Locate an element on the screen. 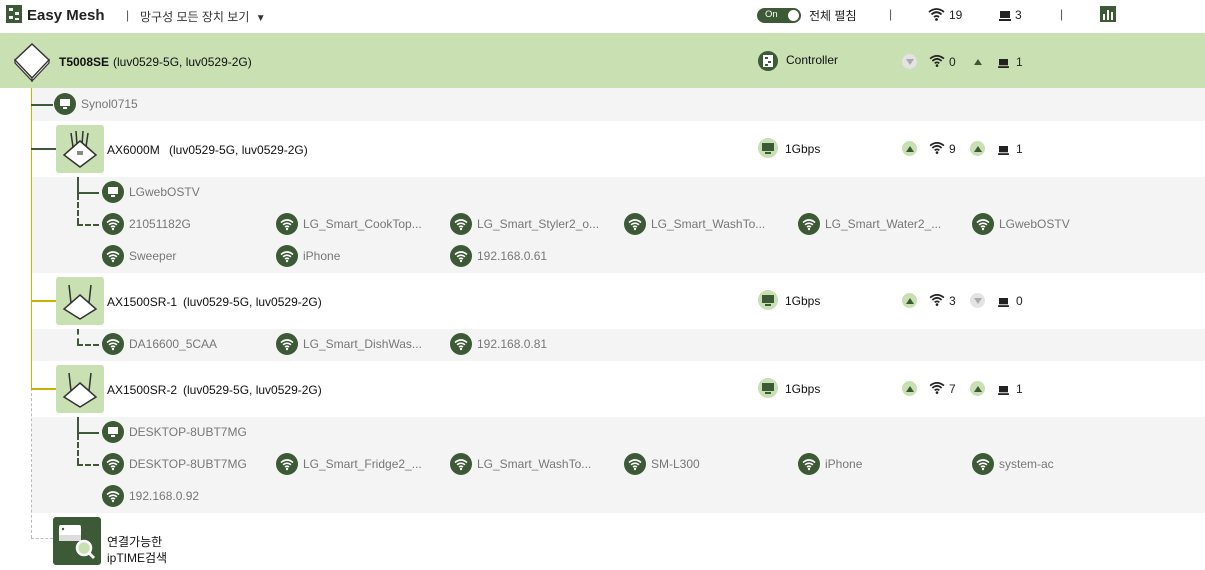 The height and width of the screenshot is (570, 1205). list-item: Synol0715 is located at coordinates (96, 104).